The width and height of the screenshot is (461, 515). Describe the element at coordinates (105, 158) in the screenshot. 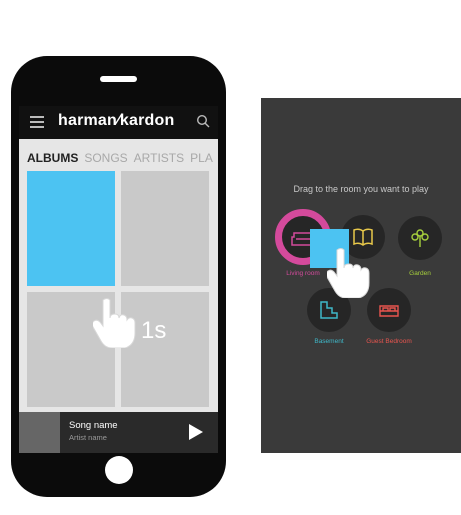

I see `tab-songs: SONGS` at that location.